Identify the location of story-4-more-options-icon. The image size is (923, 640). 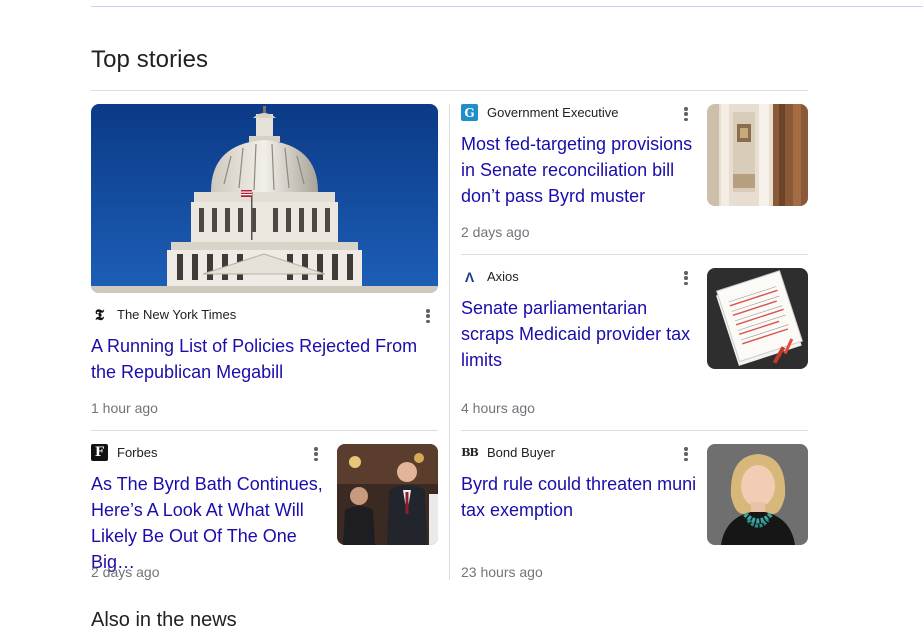
(316, 454).